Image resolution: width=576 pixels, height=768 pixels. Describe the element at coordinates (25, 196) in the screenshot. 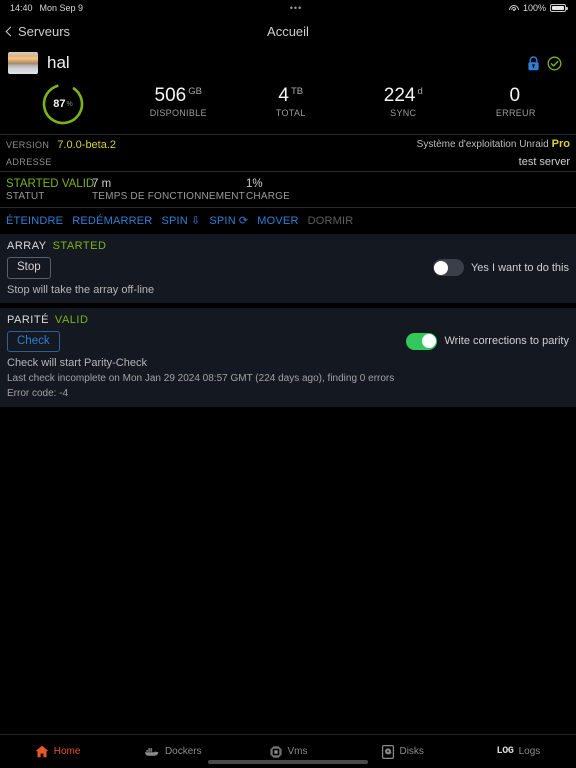

I see `status-label: STATUT` at that location.